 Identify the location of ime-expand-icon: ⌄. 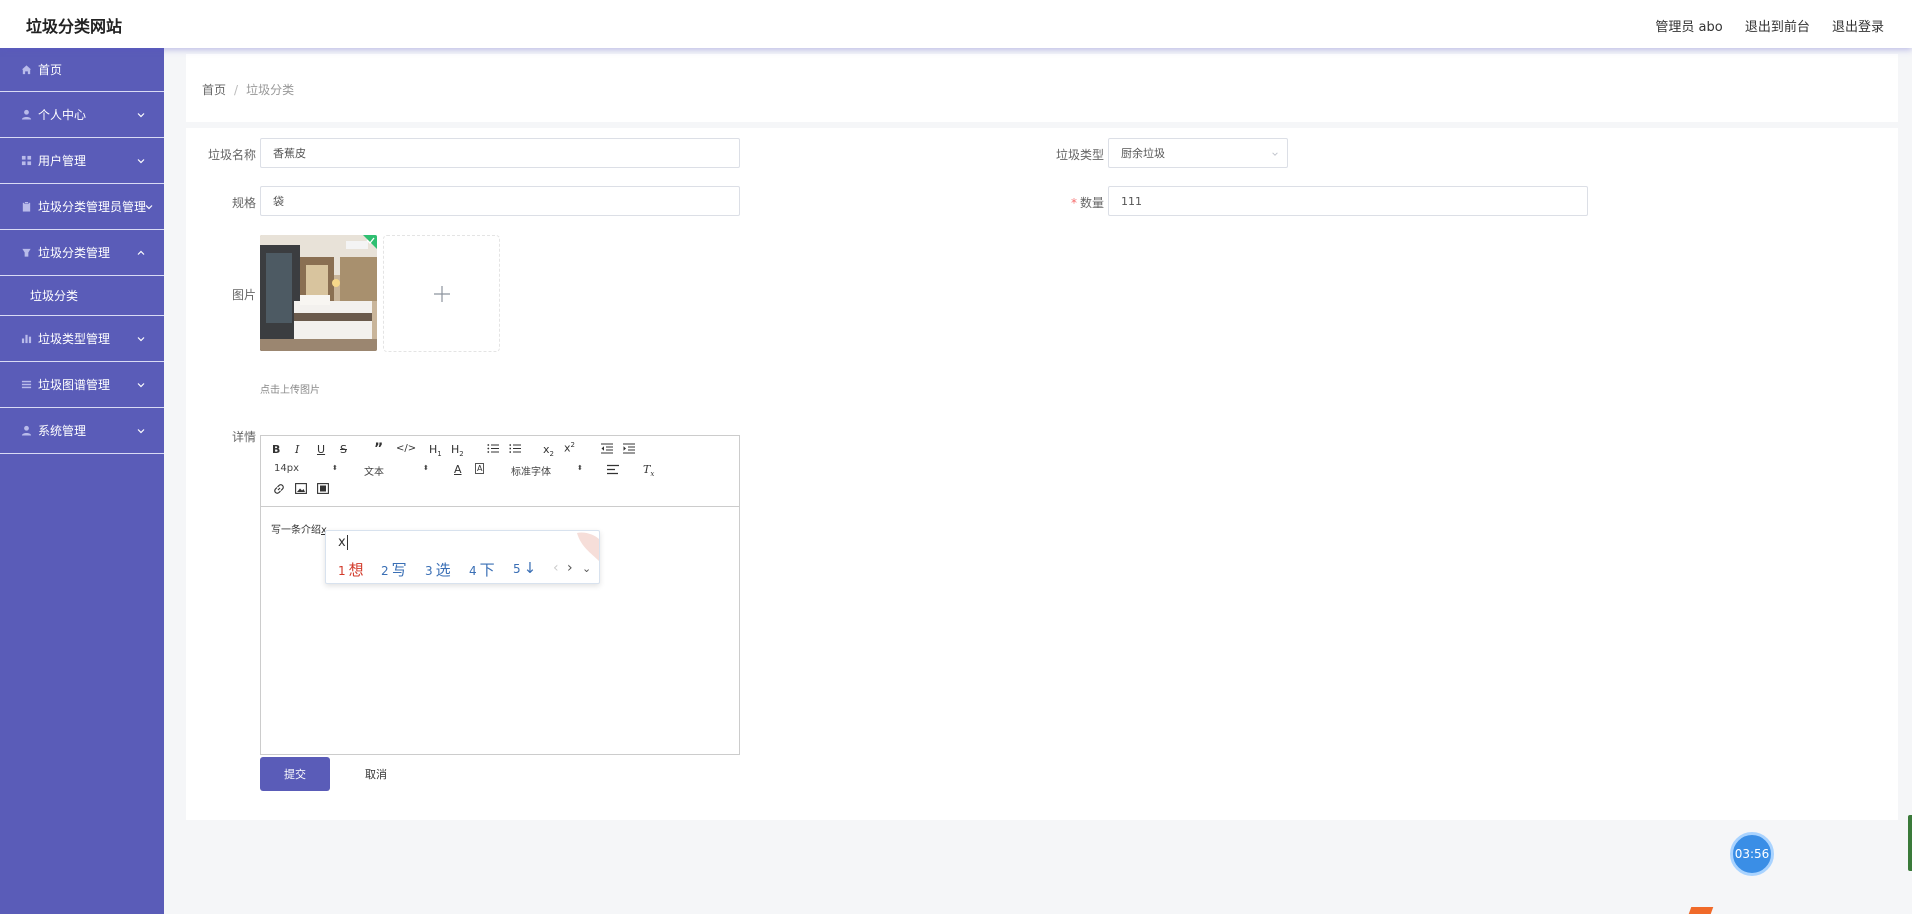
(586, 568).